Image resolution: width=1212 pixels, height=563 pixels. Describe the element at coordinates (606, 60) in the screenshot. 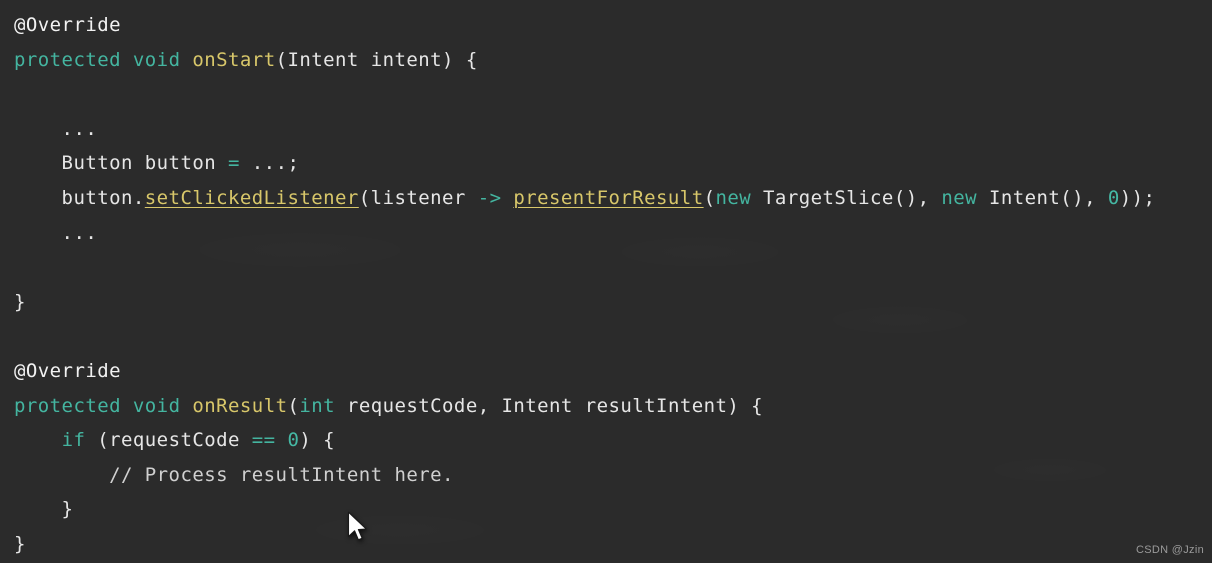

I see `code-line: protected void onStart(Intent intent) {` at that location.